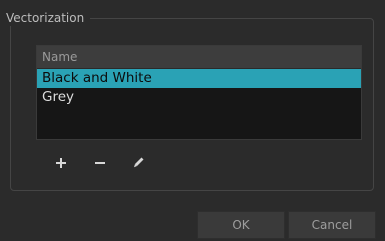 This screenshot has width=385, height=241. Describe the element at coordinates (47, 18) in the screenshot. I see `group-title: Vectorization` at that location.